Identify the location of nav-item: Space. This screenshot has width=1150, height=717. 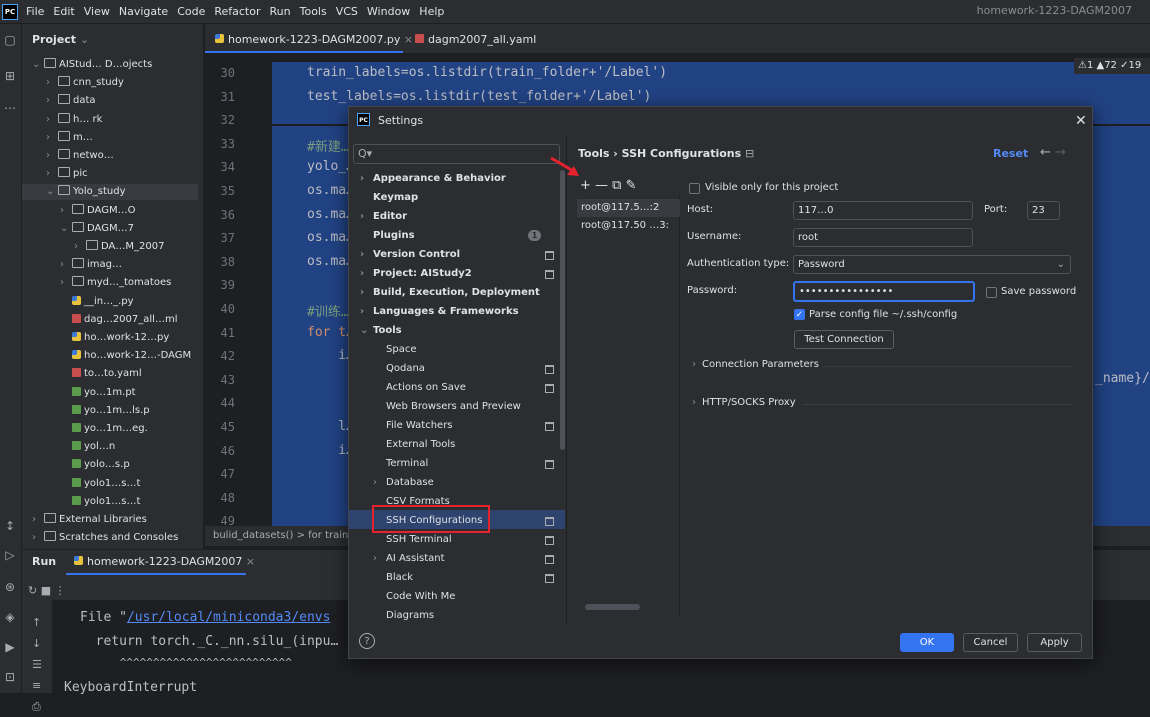
(401, 349).